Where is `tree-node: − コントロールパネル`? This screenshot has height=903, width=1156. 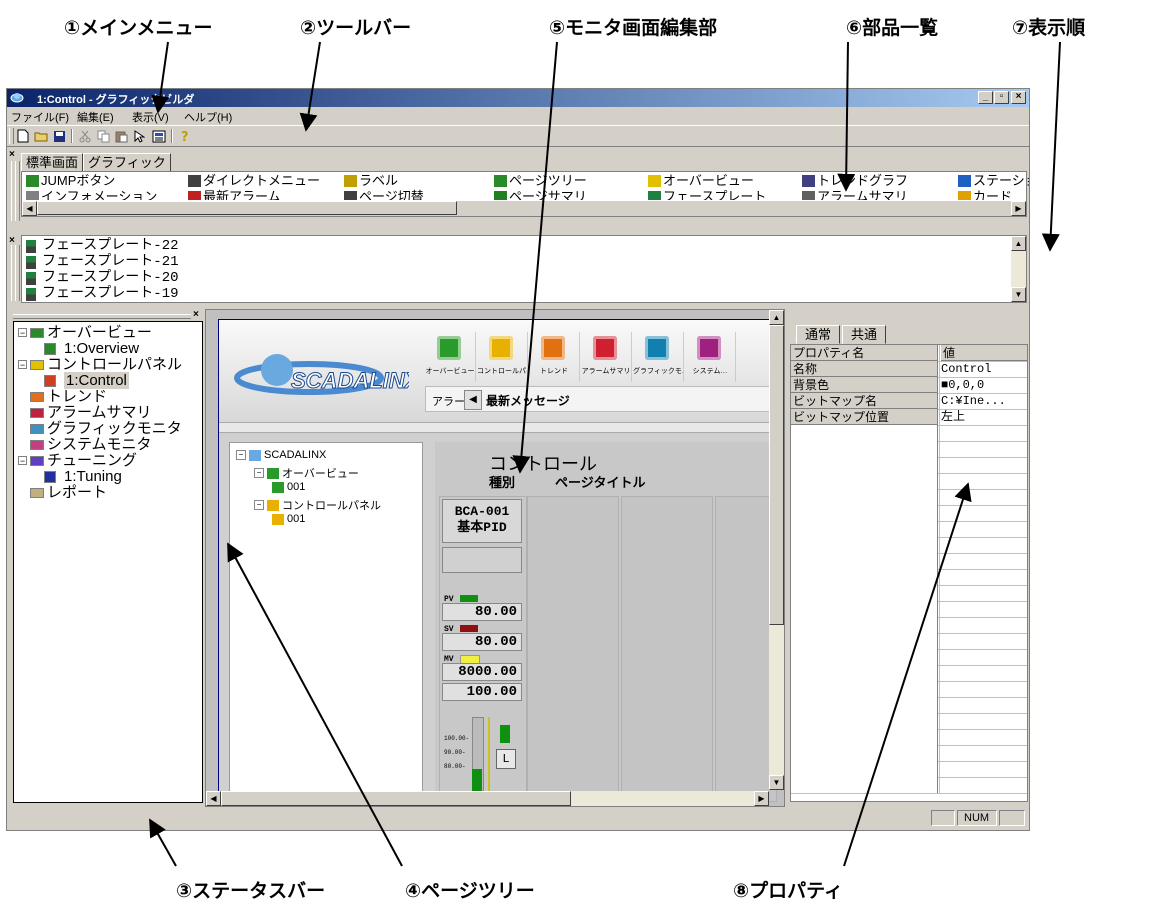 tree-node: − コントロールパネル is located at coordinates (100, 364).